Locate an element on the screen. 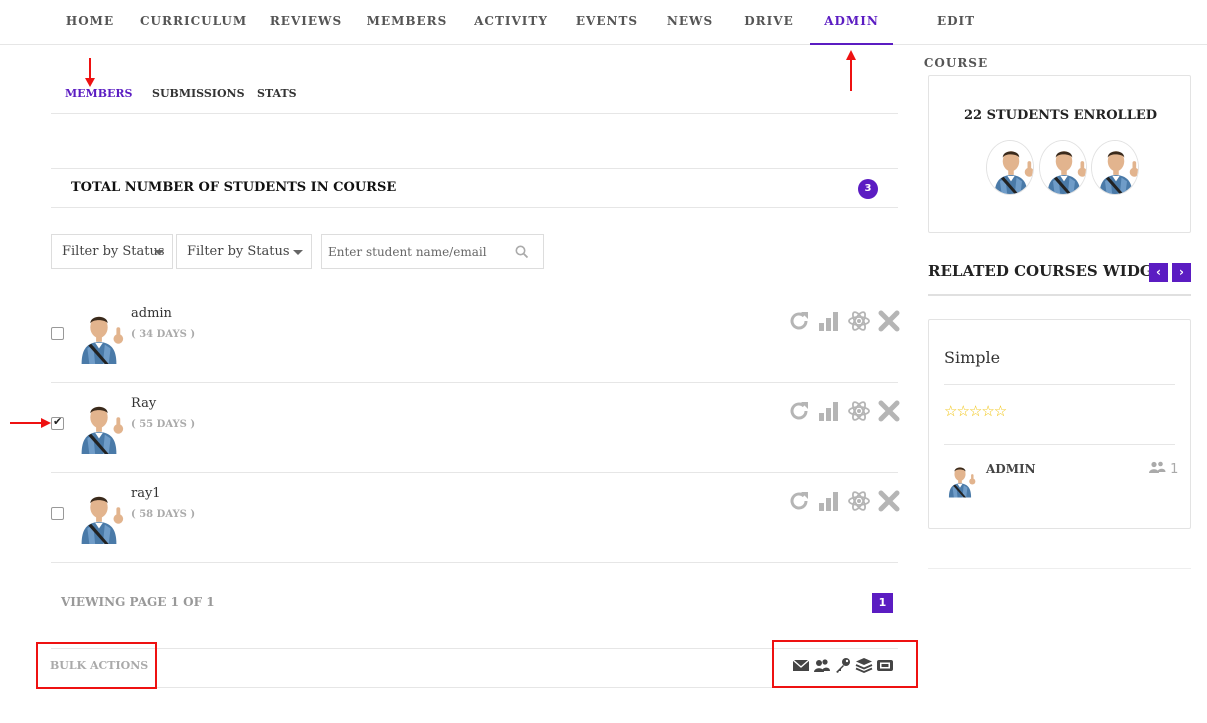 This screenshot has width=1207, height=723. subtab-stats: STATS is located at coordinates (277, 93).